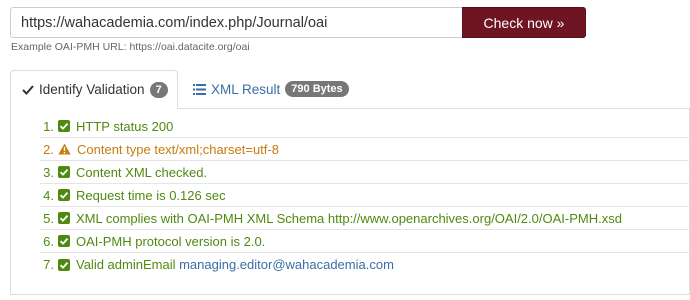  I want to click on result-text: Content XML checked., so click(142, 172).